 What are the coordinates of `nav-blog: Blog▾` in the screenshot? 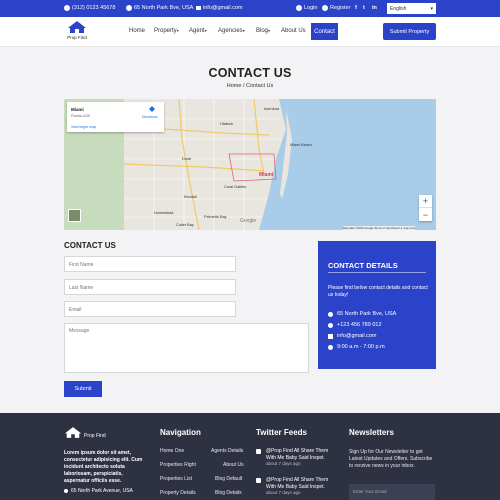 It's located at (263, 31).